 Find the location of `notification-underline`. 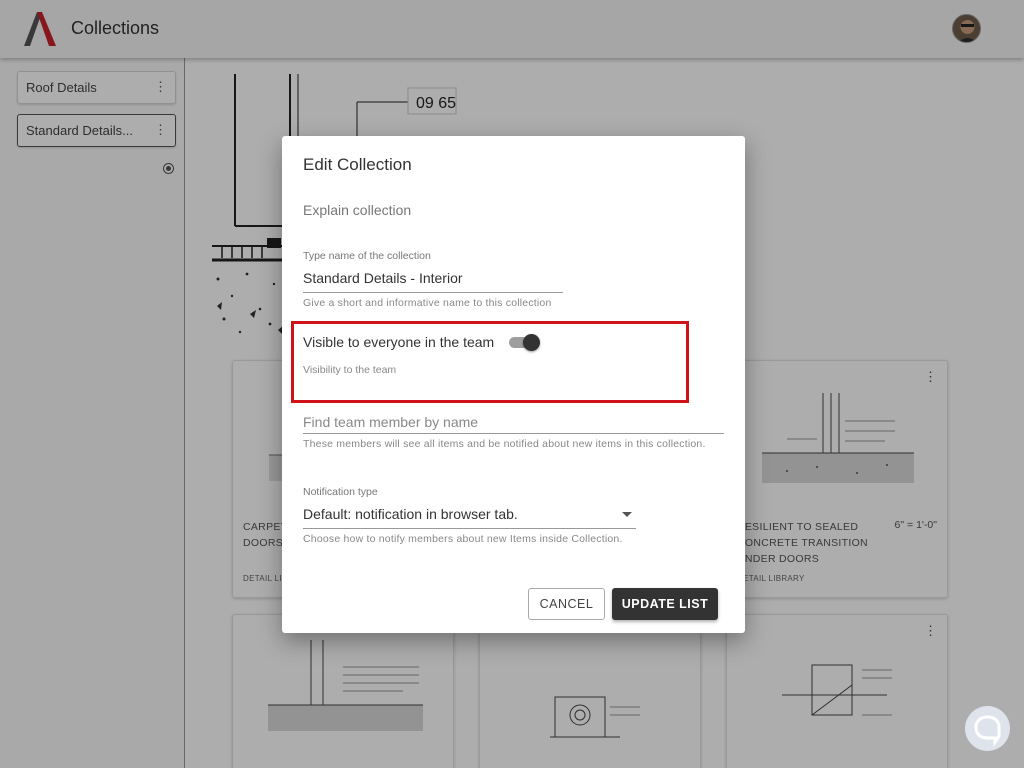

notification-underline is located at coordinates (469, 528).